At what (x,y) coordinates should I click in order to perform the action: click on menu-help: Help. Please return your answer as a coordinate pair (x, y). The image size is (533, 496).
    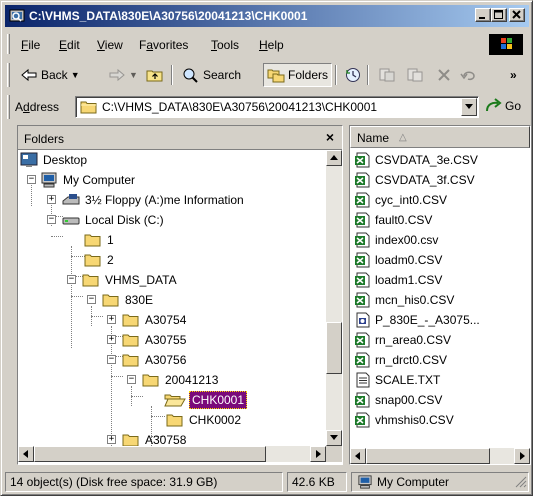
    Looking at the image, I should click on (271, 45).